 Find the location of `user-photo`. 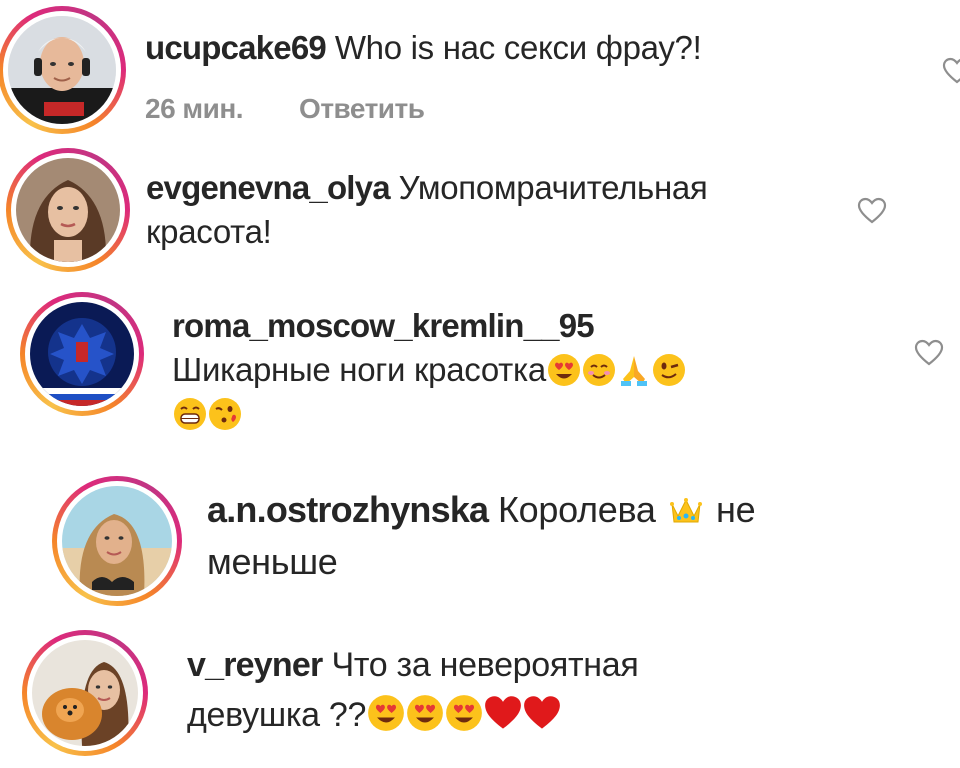

user-photo is located at coordinates (85, 693).